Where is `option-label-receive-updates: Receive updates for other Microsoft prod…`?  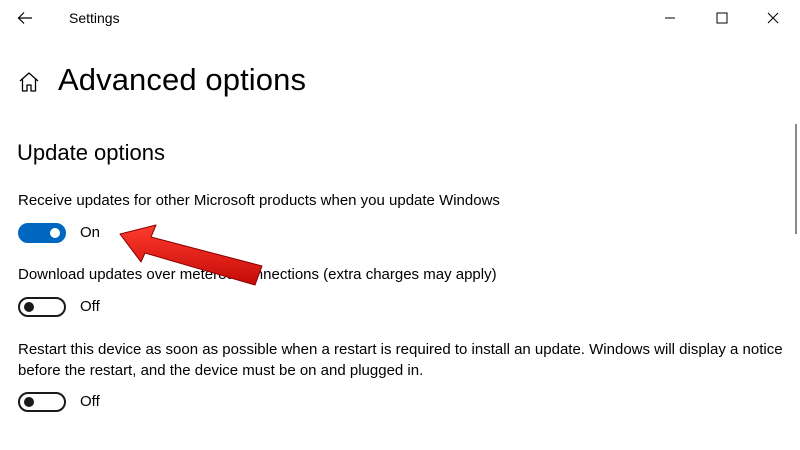 option-label-receive-updates: Receive updates for other Microsoft prod… is located at coordinates (259, 200).